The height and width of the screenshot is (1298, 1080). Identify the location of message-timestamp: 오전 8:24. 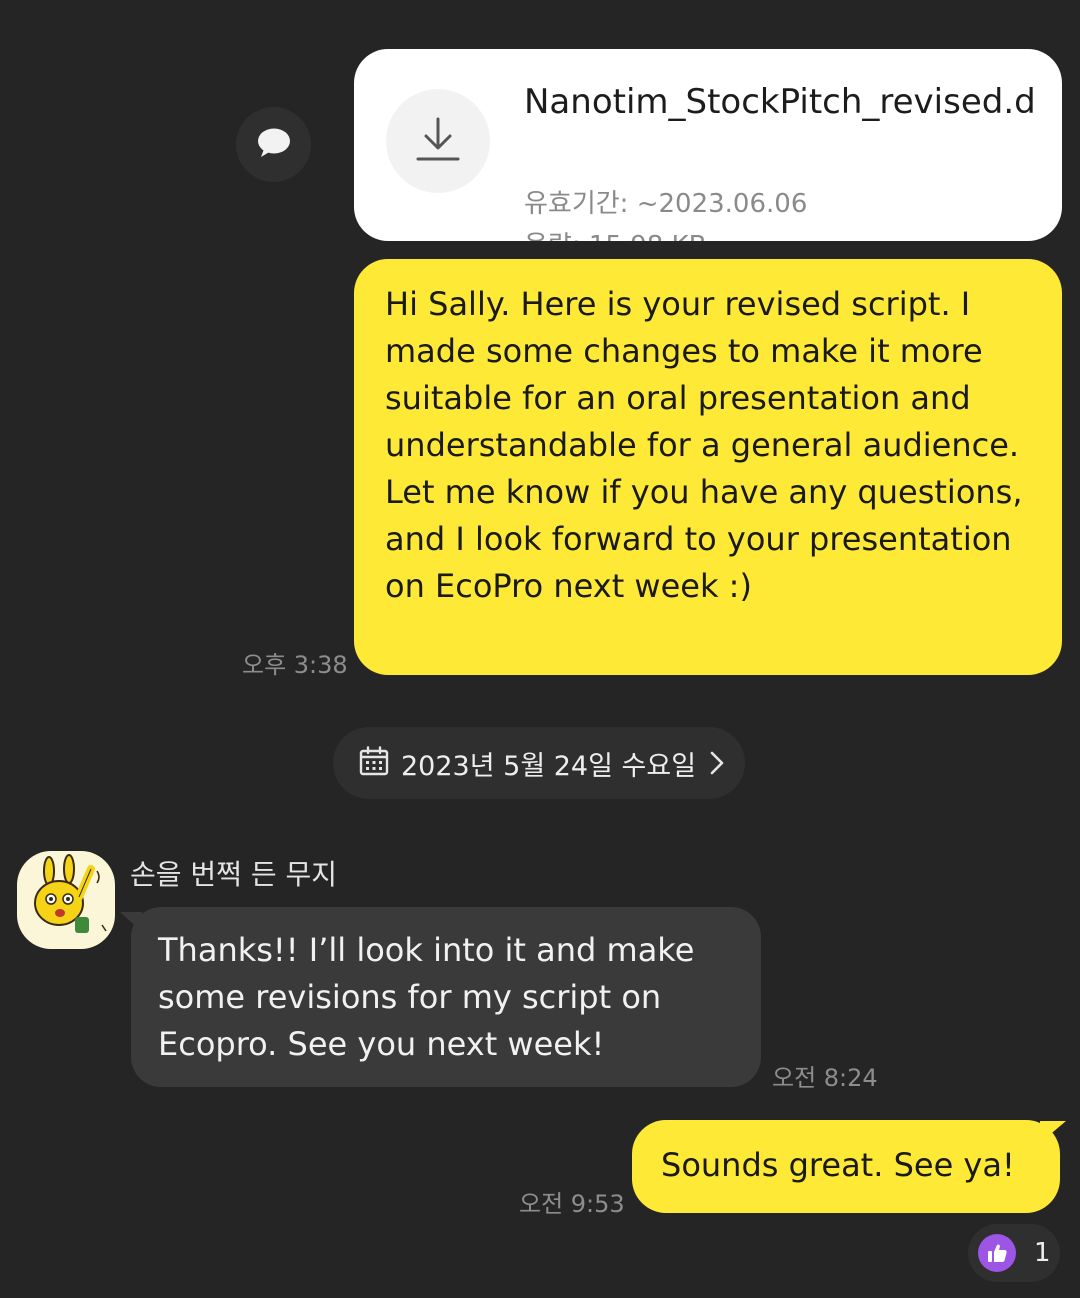
(825, 1078).